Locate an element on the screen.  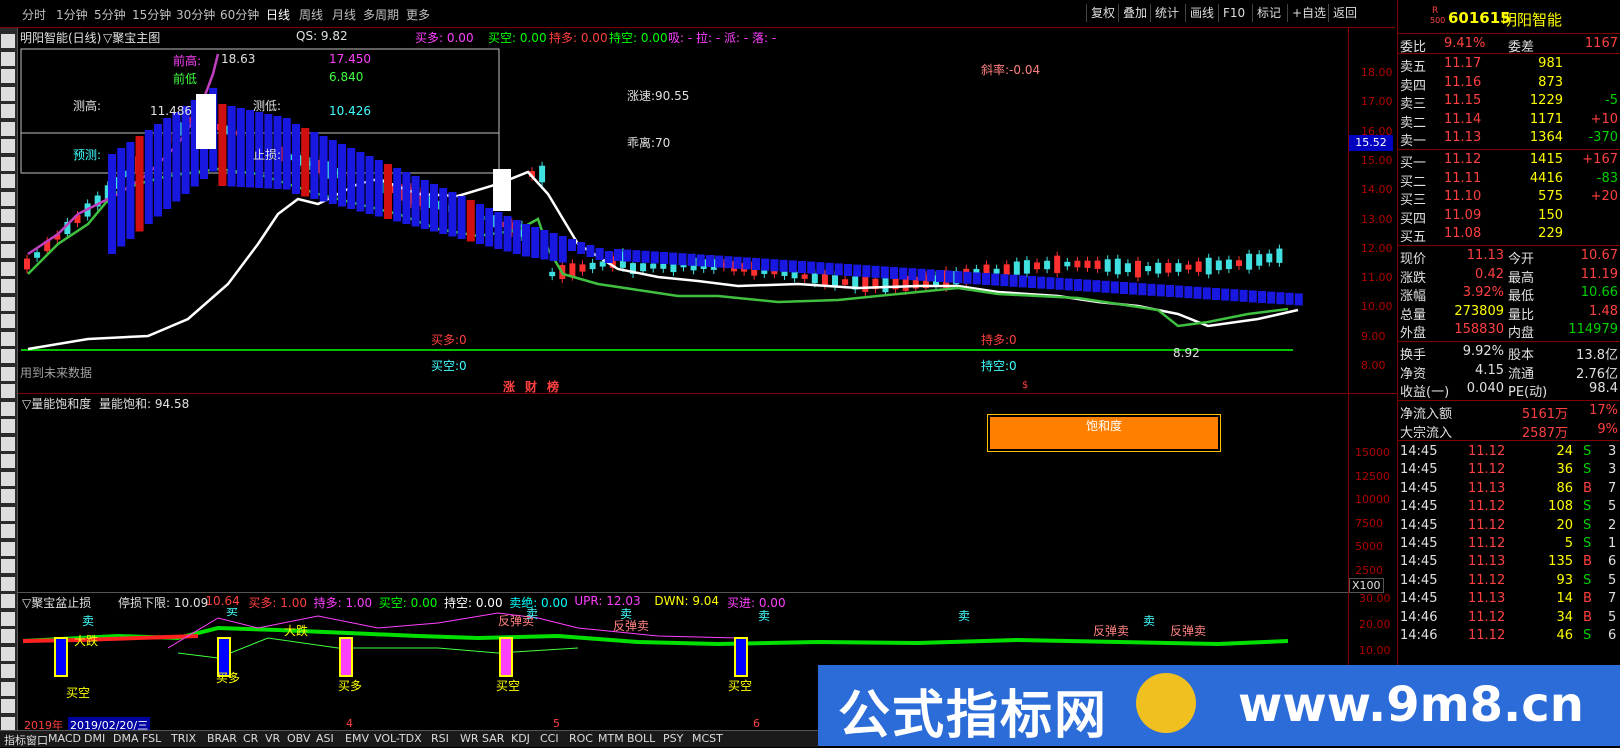
indicator-tab-asi: ASI is located at coordinates (325, 738).